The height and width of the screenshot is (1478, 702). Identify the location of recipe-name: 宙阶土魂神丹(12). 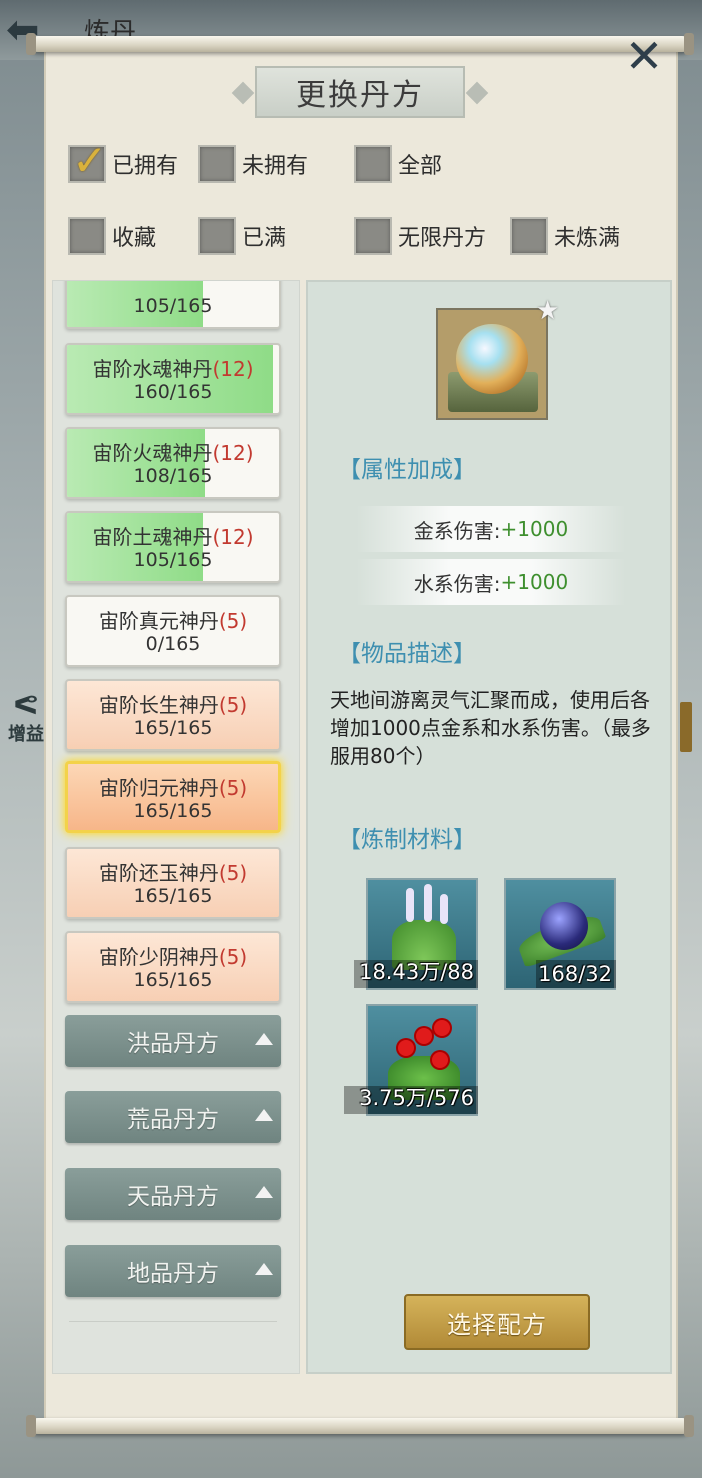
(173, 537).